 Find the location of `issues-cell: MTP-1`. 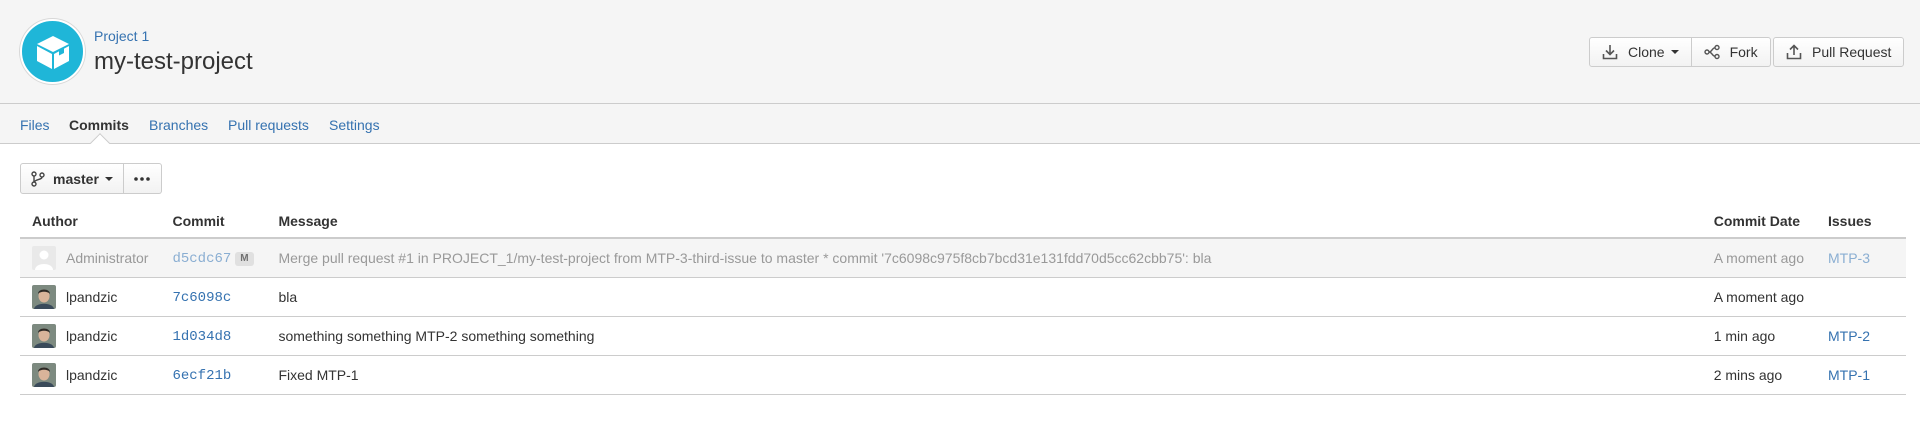

issues-cell: MTP-1 is located at coordinates (1861, 375).